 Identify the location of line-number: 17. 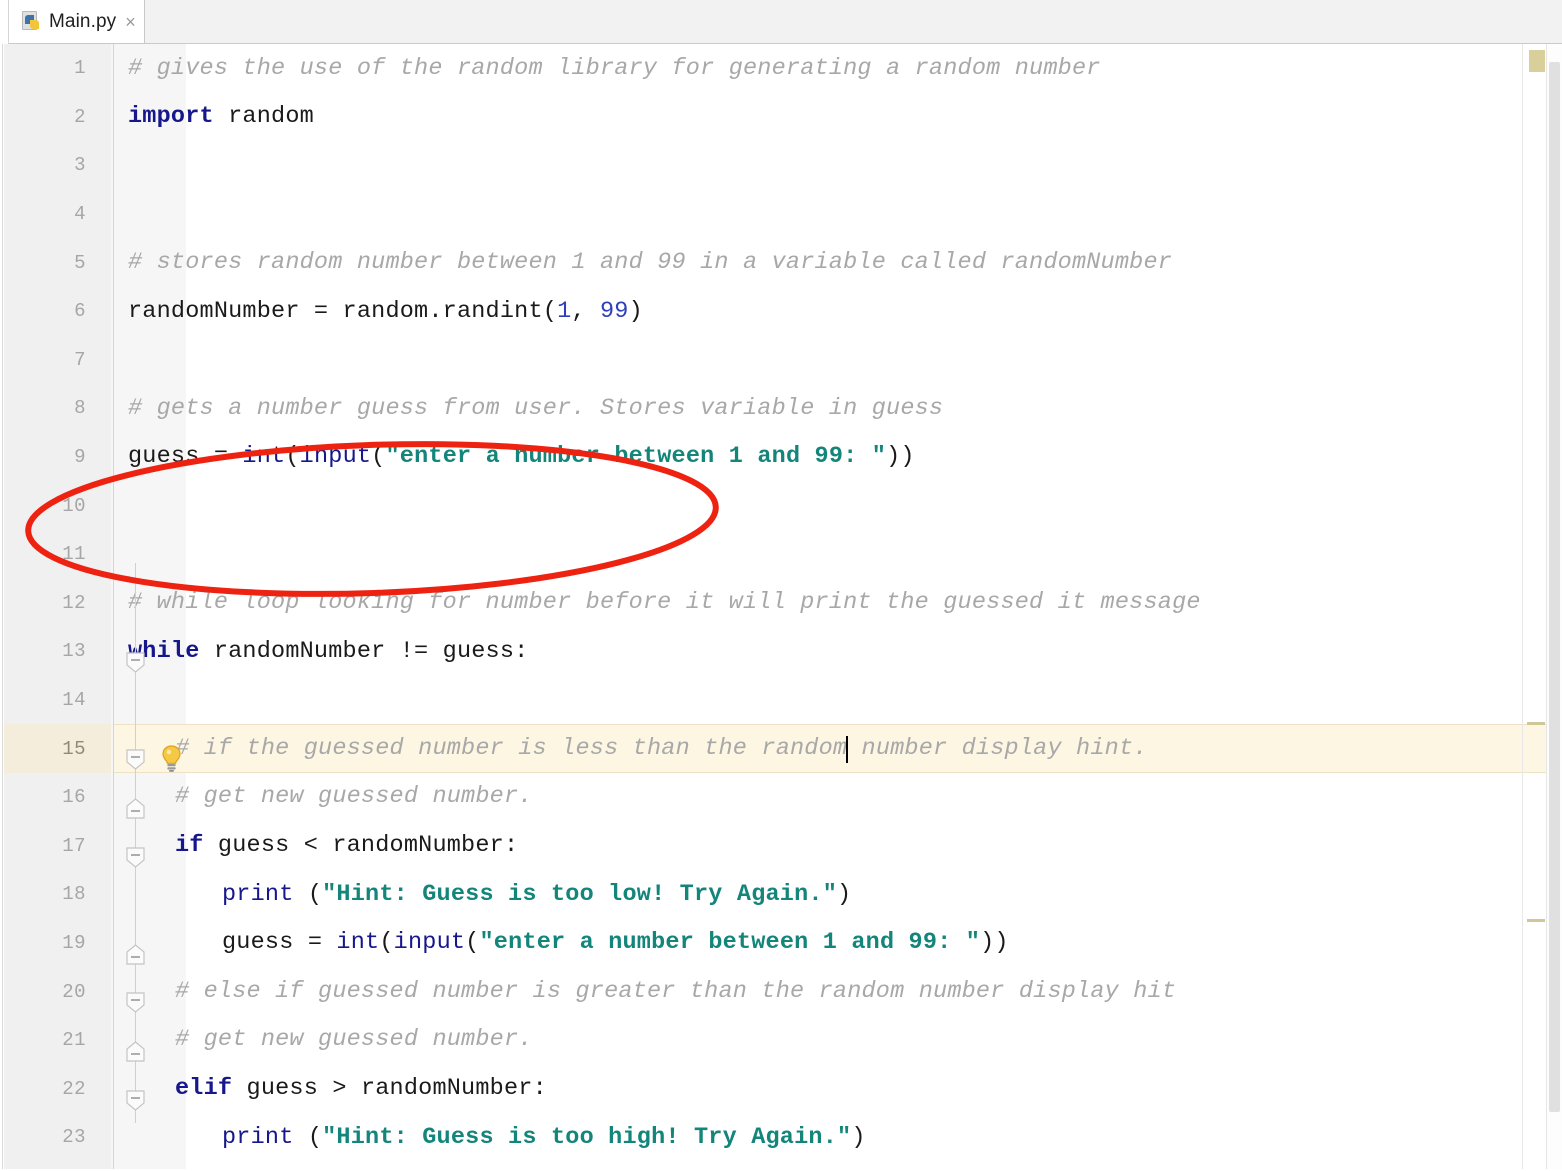
(43, 846).